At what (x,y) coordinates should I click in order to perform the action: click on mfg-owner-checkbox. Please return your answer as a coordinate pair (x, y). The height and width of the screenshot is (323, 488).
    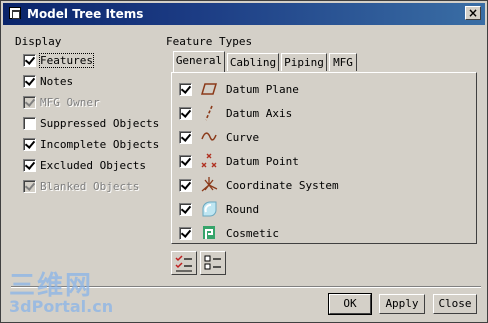
    Looking at the image, I should click on (29, 102).